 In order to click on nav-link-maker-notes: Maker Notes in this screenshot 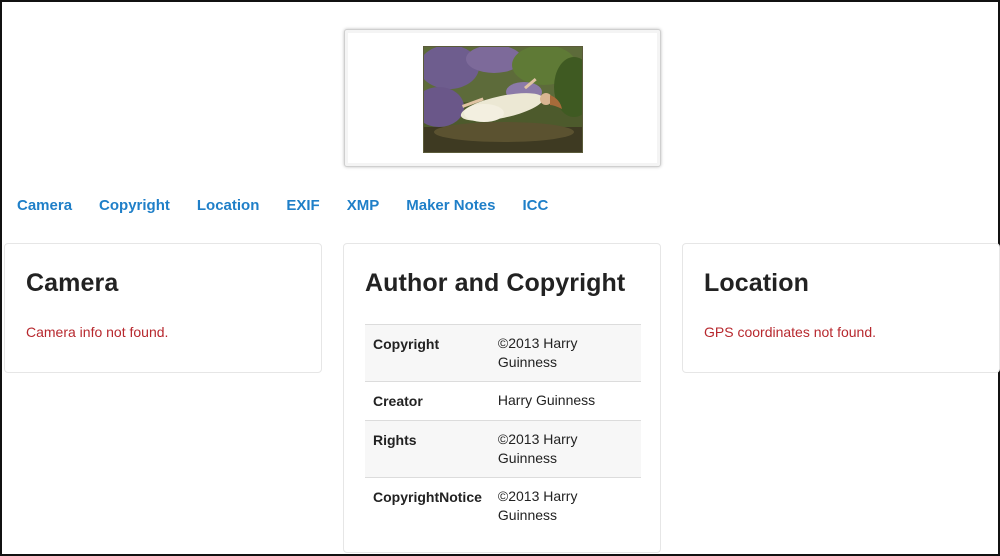, I will do `click(450, 206)`.